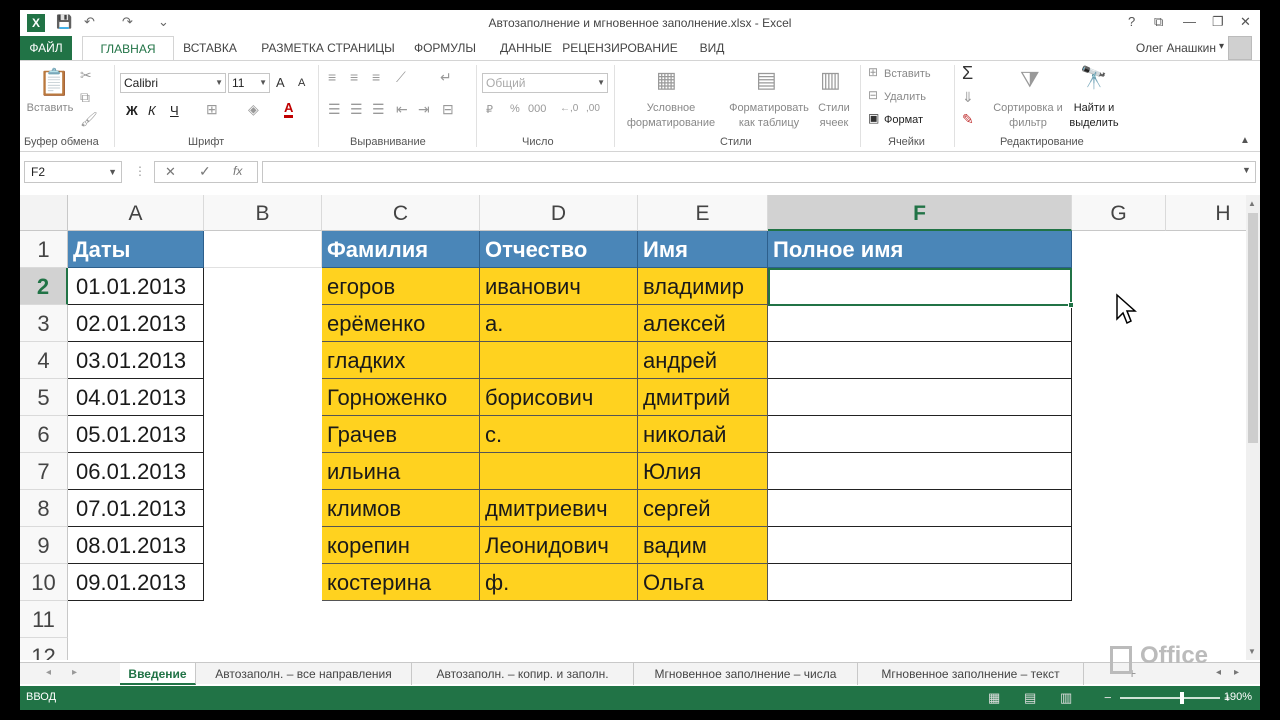  Describe the element at coordinates (994, 698) in the screenshot. I see `normal-view-icon: ▦` at that location.